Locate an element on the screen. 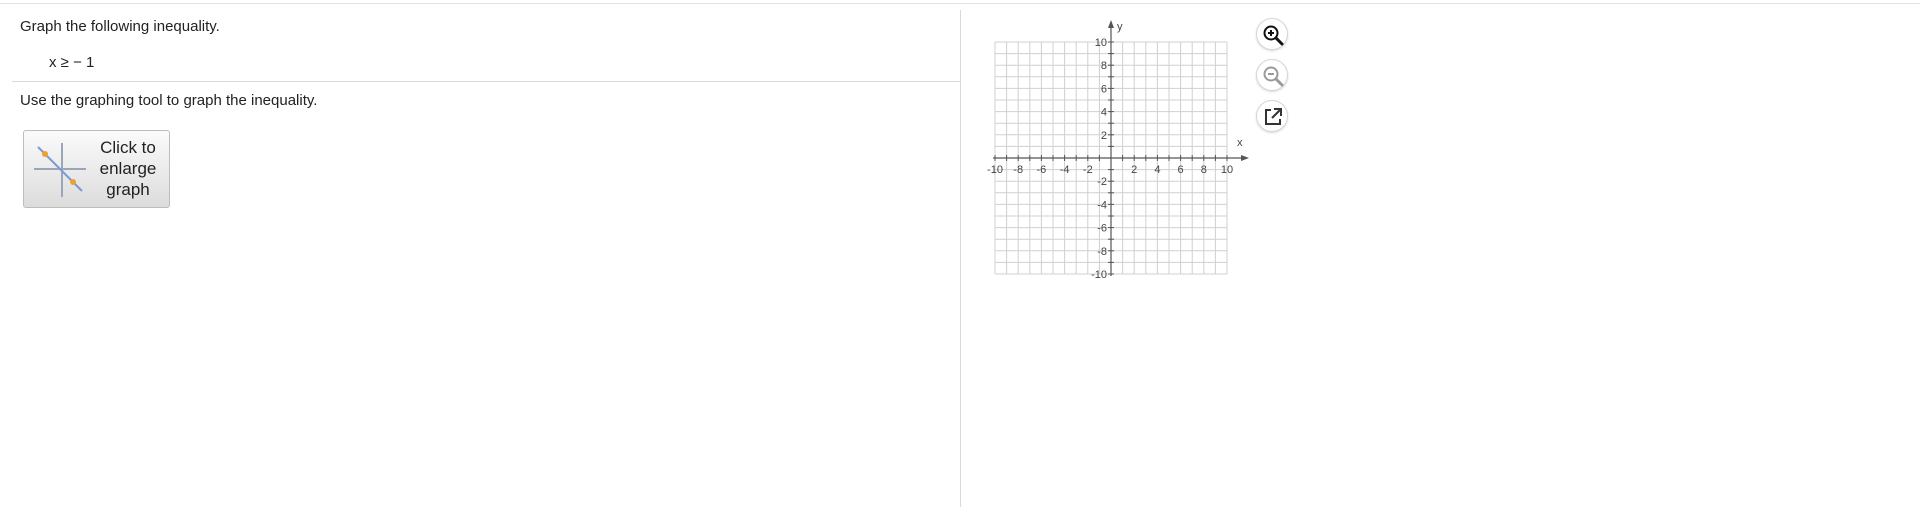  y-tick-label: -10 is located at coordinates (1099, 275).